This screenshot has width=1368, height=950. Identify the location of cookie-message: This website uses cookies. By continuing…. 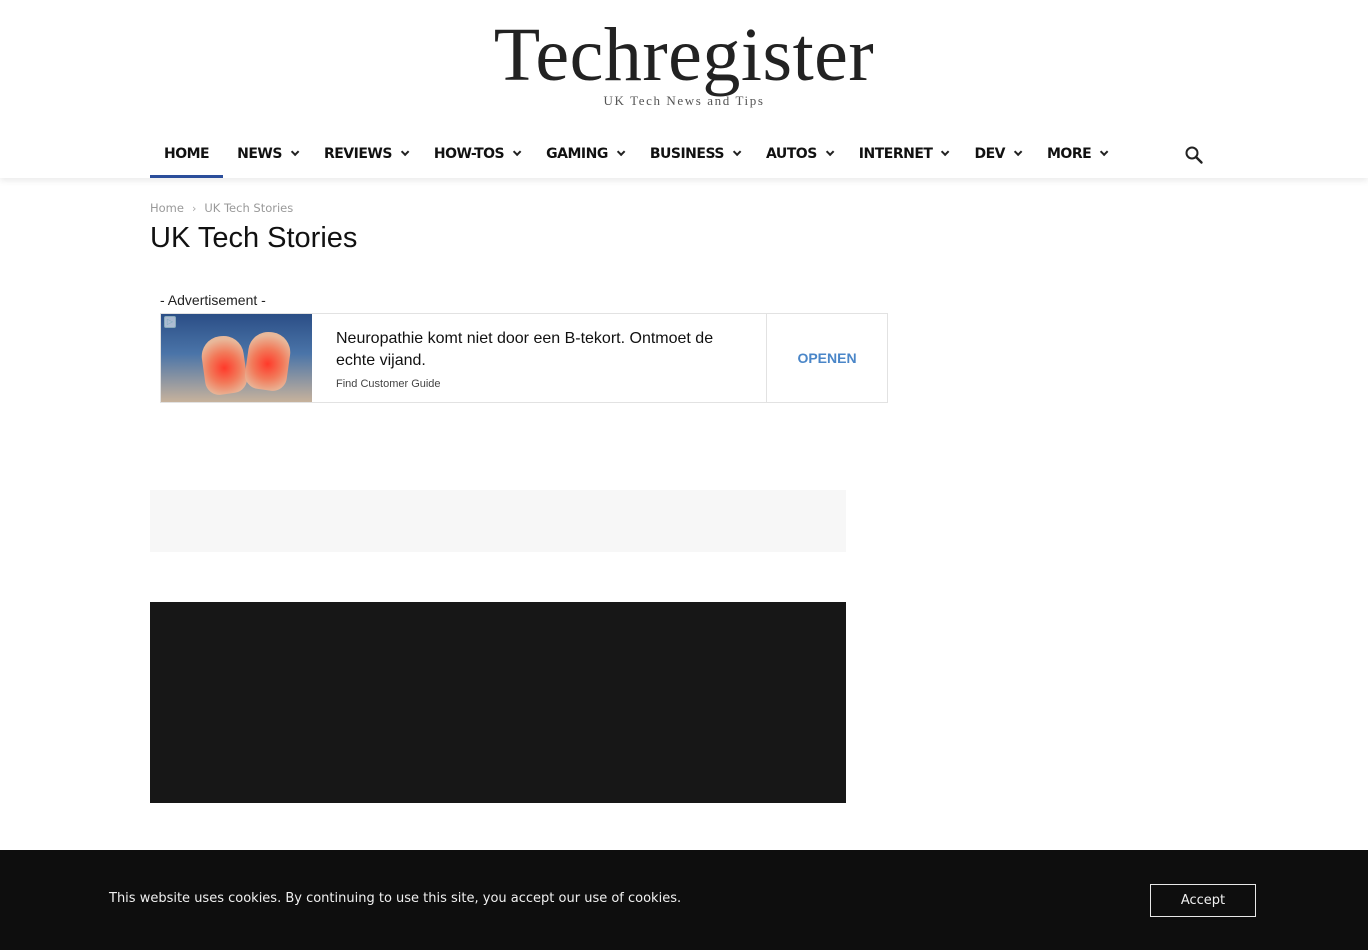
(395, 898).